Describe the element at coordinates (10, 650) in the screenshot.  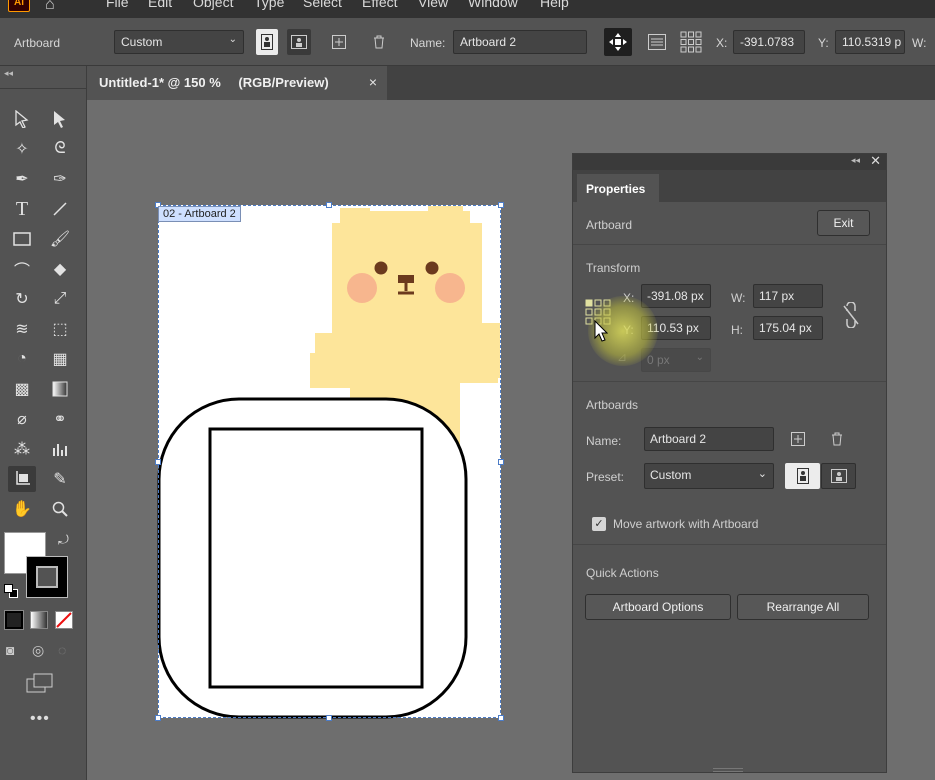
I see `draw-normal-icon: ◙` at that location.